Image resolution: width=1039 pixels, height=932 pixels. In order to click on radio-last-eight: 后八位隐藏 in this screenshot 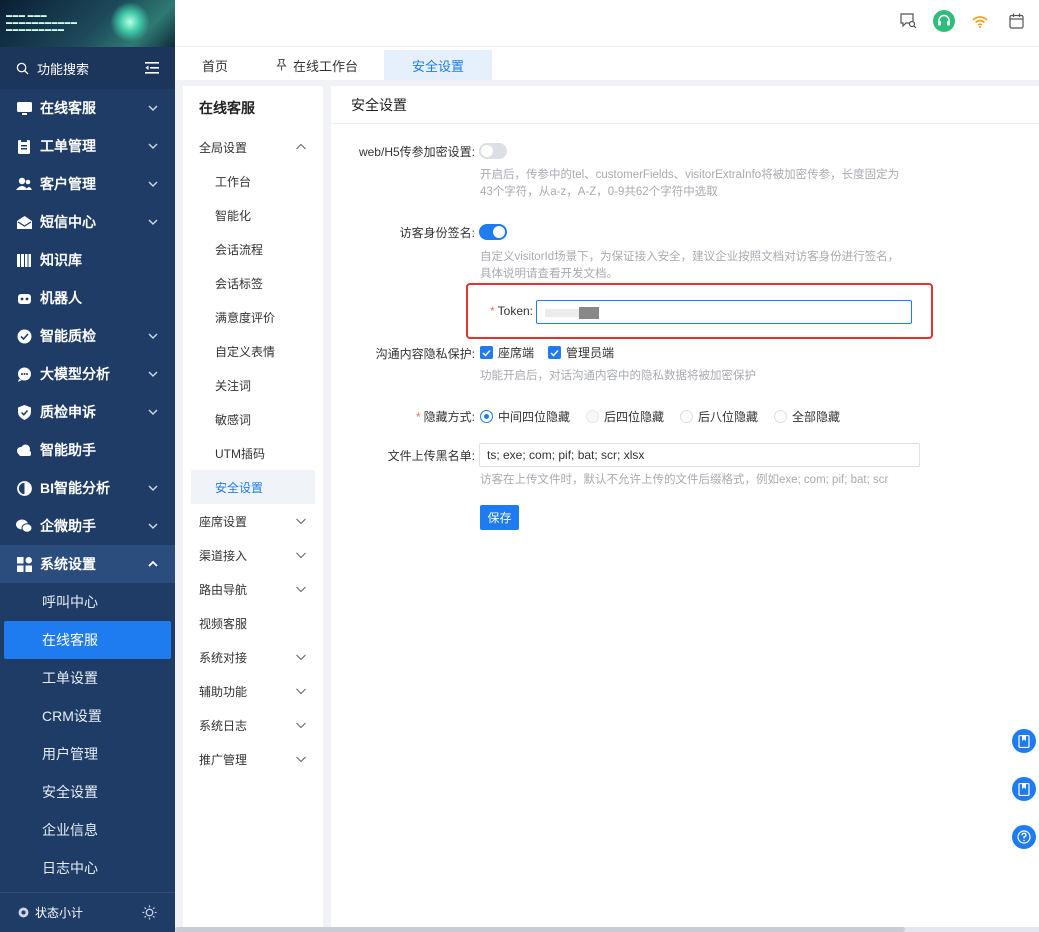, I will do `click(719, 416)`.